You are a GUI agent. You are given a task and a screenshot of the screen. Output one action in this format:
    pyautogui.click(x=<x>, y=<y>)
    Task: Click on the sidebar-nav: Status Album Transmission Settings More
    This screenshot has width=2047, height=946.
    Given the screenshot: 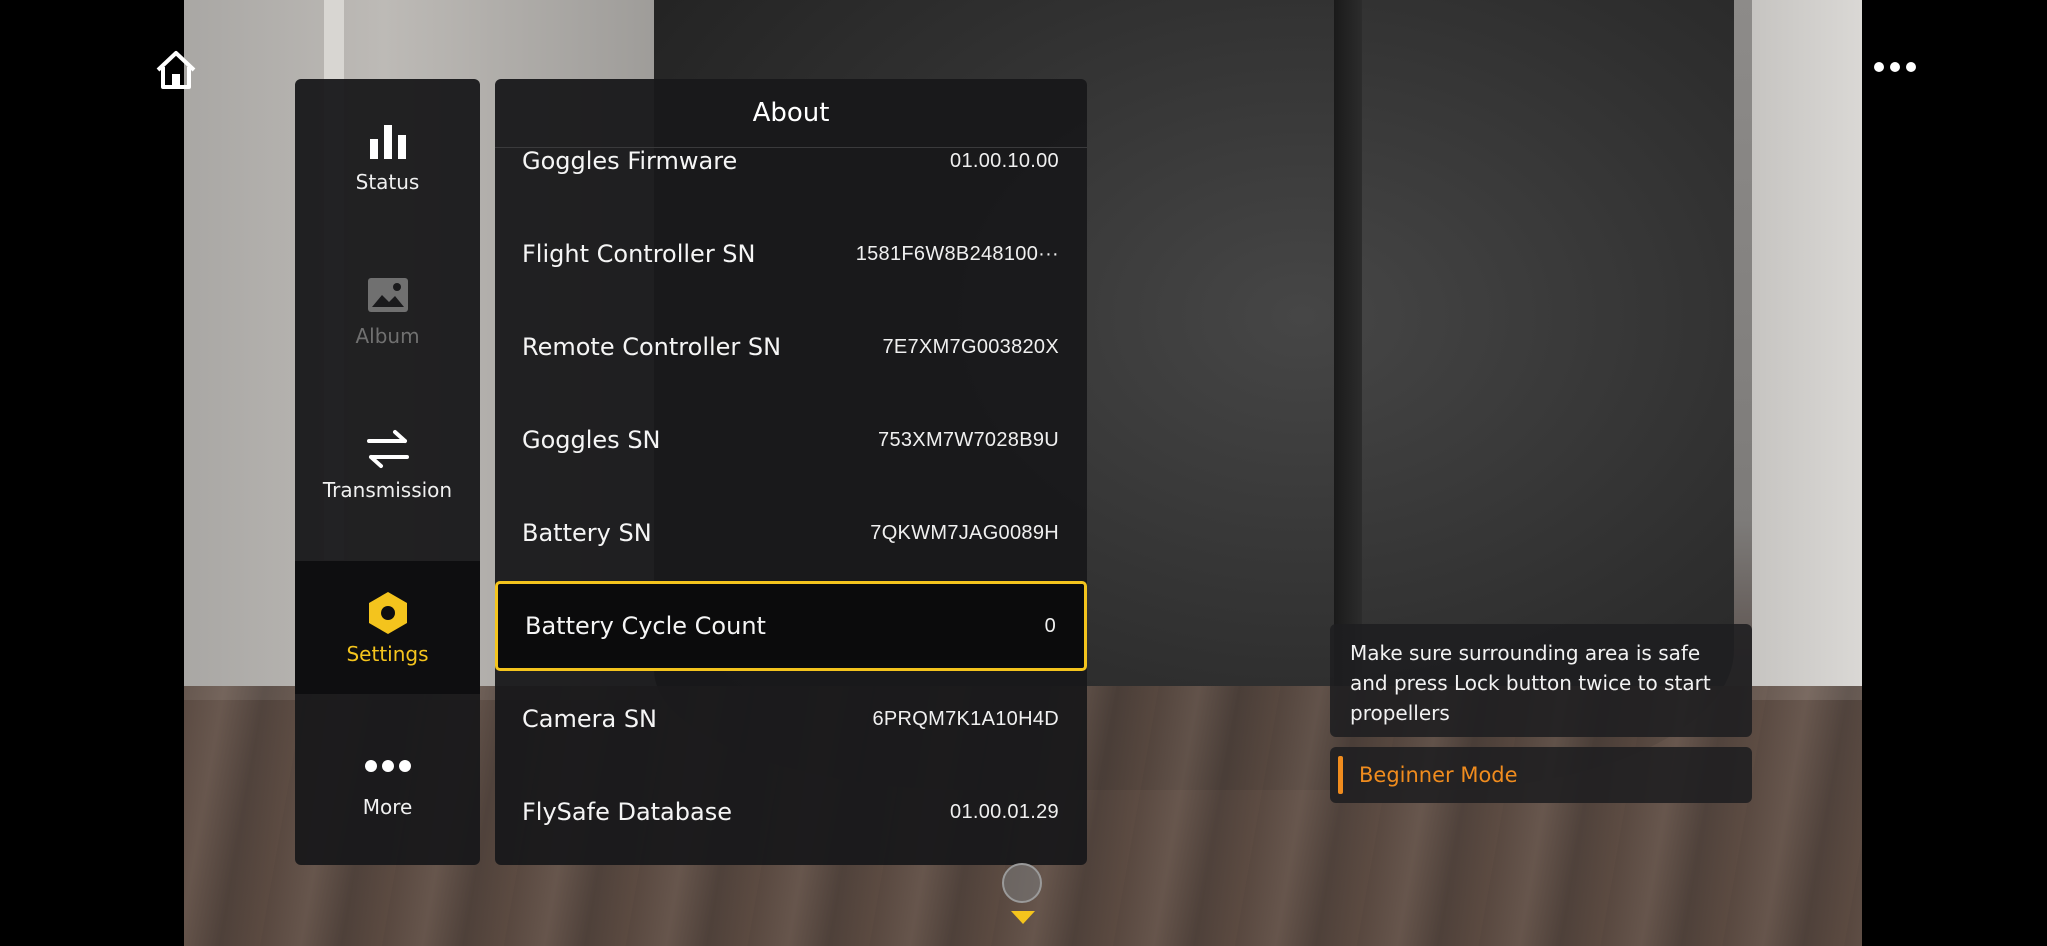 What is the action you would take?
    pyautogui.click(x=387, y=472)
    